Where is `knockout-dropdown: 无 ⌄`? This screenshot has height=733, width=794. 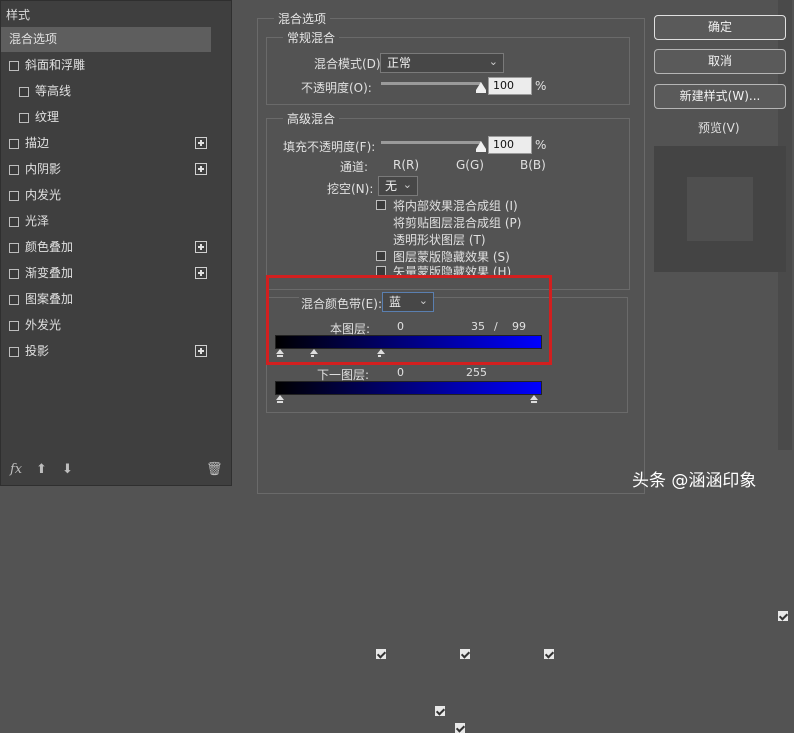
knockout-dropdown: 无 ⌄ is located at coordinates (398, 186).